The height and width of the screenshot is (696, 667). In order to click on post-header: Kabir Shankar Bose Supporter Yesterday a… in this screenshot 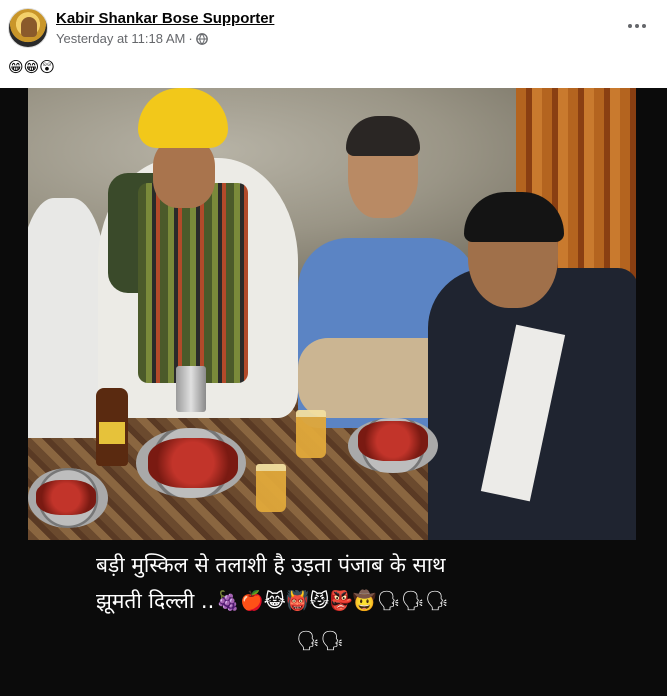, I will do `click(333, 28)`.